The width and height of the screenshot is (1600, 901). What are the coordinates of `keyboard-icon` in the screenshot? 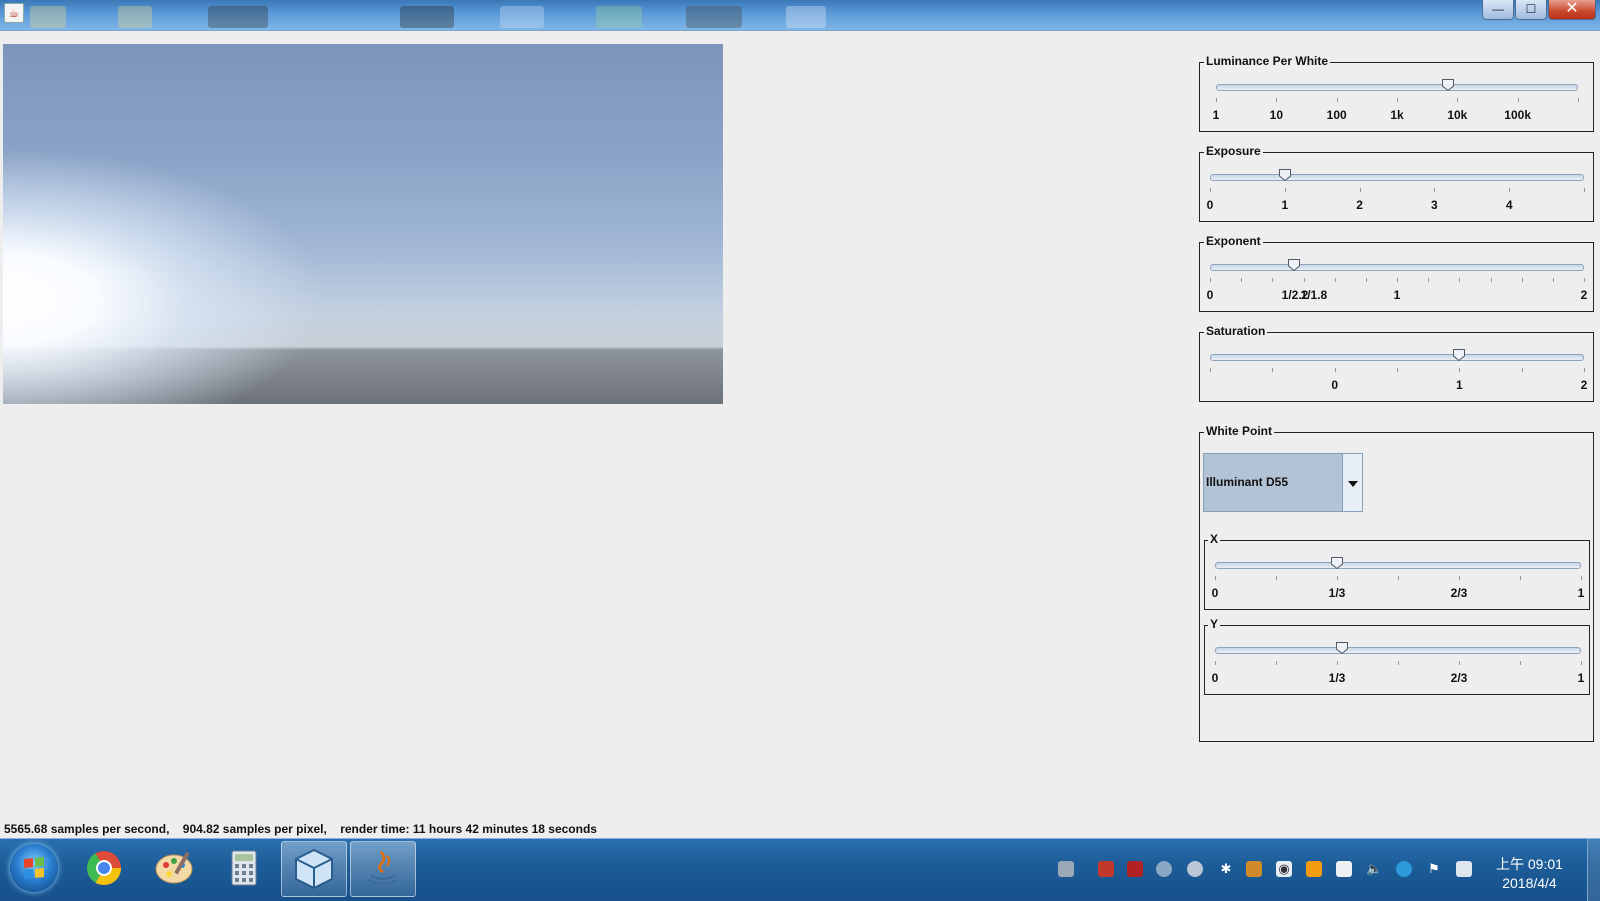 It's located at (1066, 869).